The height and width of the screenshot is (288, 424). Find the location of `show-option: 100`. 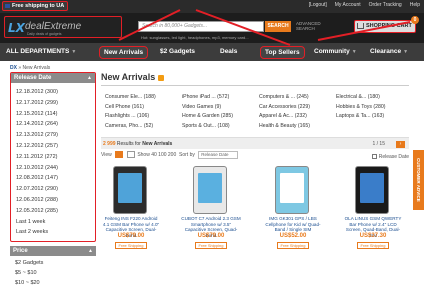

show-option: 100 is located at coordinates (162, 155).